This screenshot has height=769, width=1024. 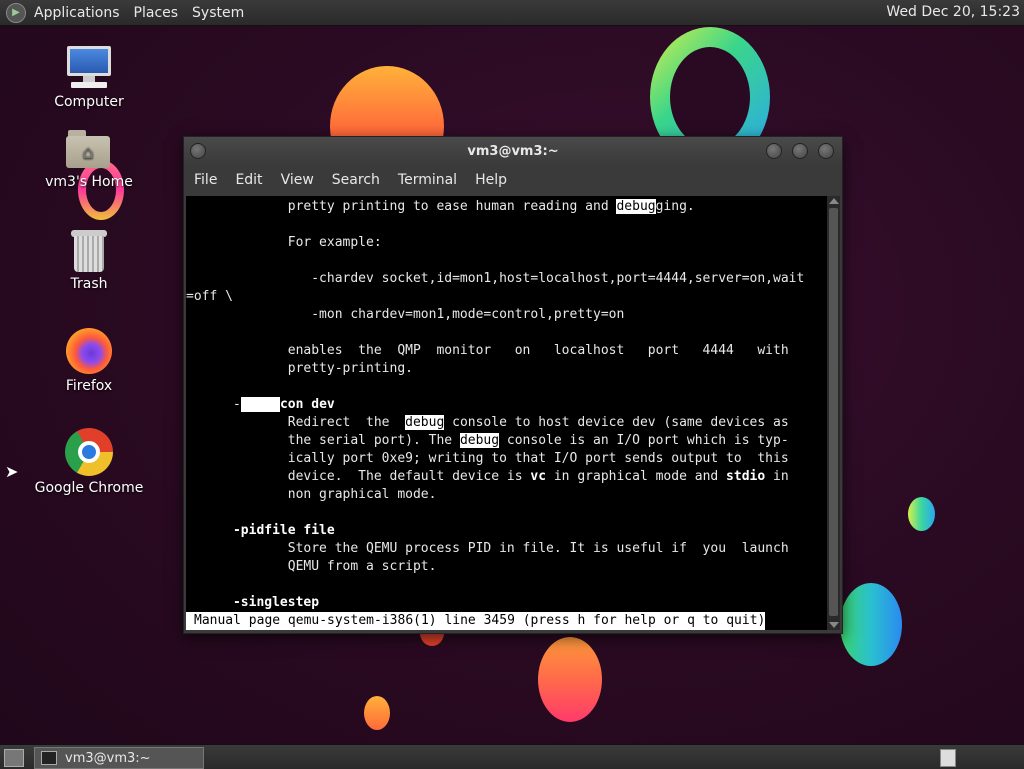 I want to click on terminal-line: QEMU from a script., so click(x=311, y=566).